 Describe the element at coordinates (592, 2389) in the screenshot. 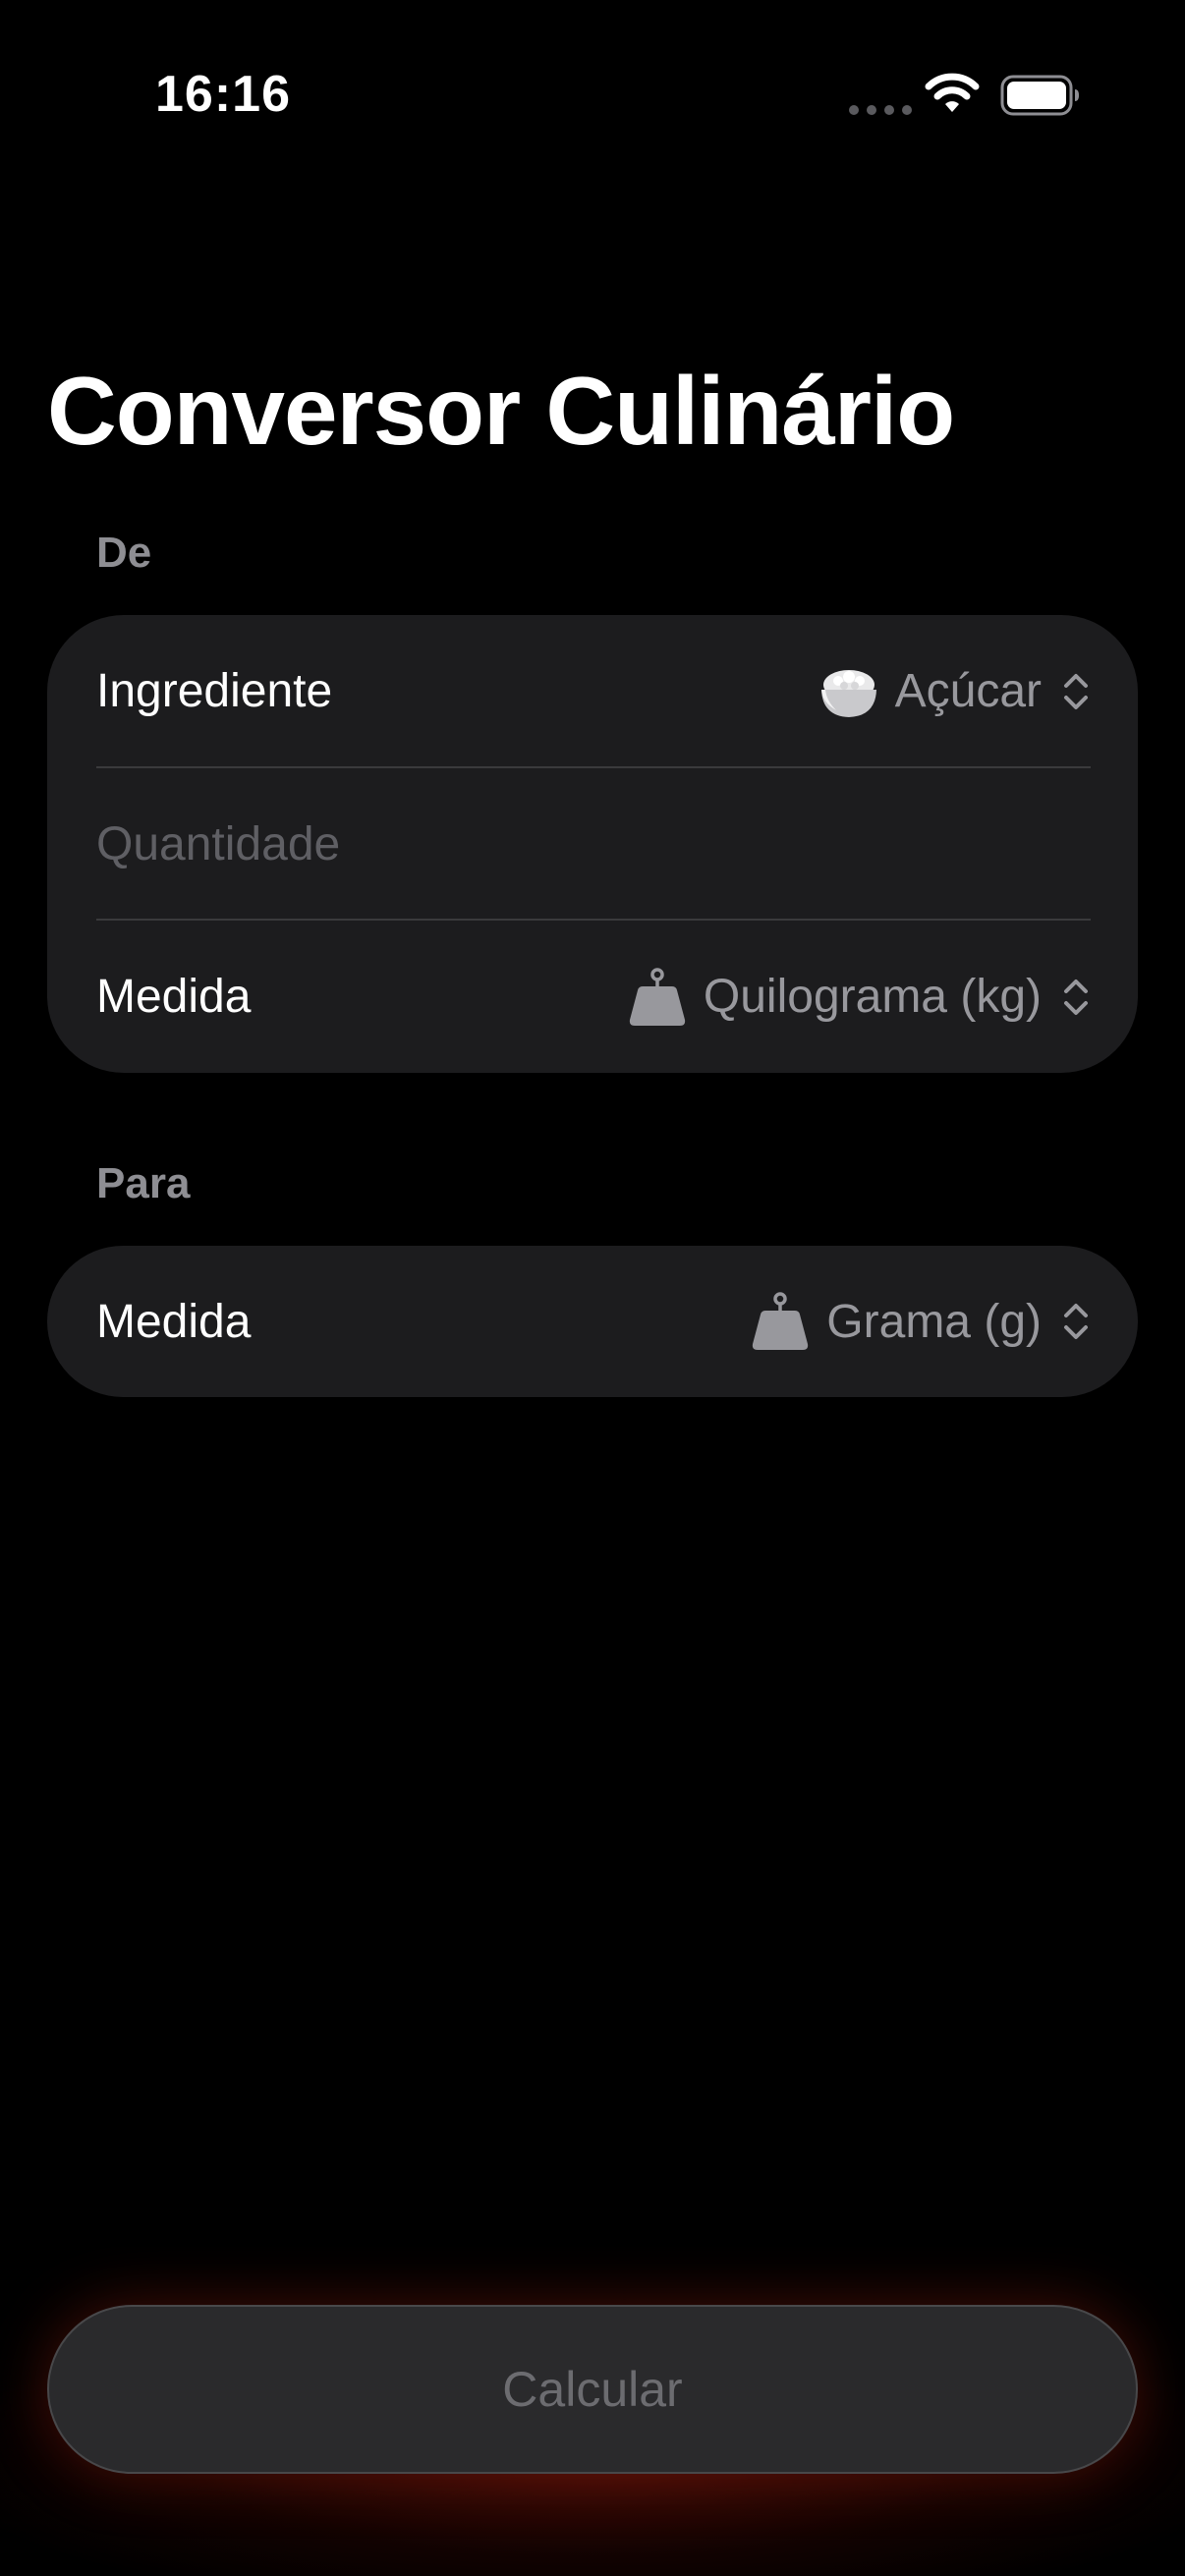

I see `calculate-button: Calcular` at that location.